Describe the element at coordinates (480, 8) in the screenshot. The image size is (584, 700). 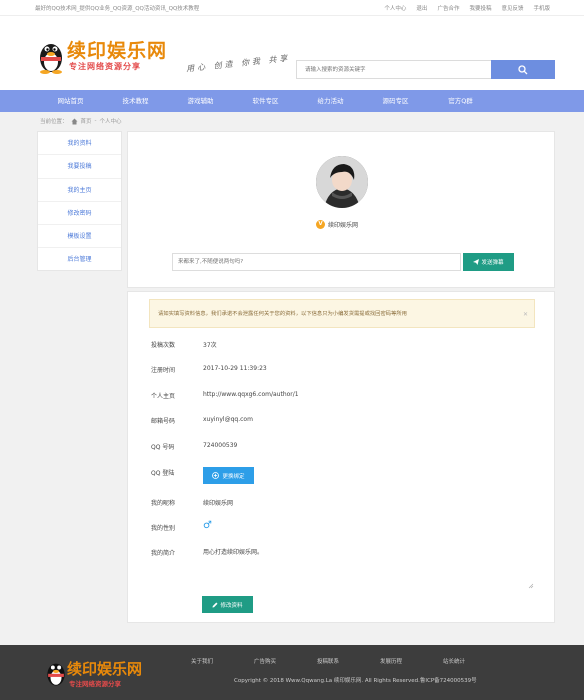
I see `top-link-submit: 我要投稿` at that location.